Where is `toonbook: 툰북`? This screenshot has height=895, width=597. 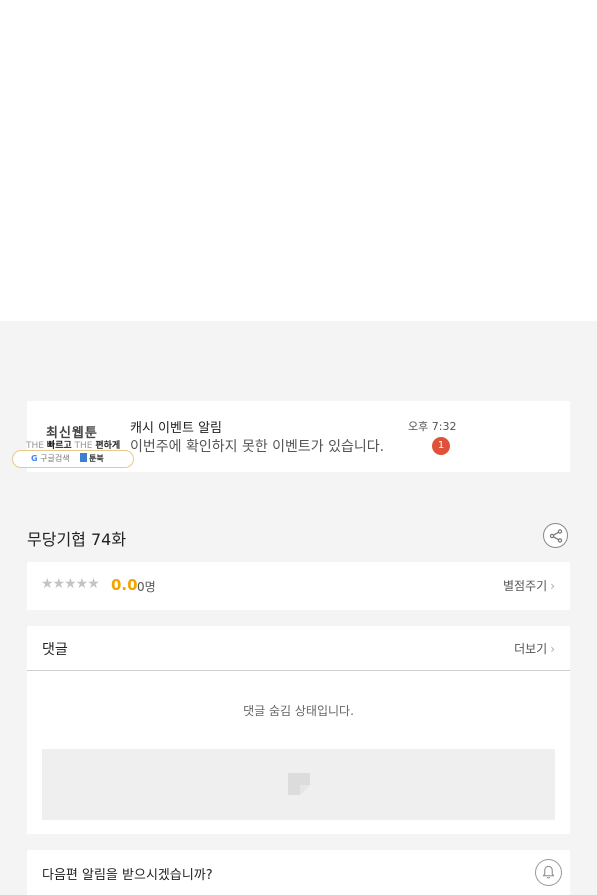
toonbook: 툰북 is located at coordinates (92, 458).